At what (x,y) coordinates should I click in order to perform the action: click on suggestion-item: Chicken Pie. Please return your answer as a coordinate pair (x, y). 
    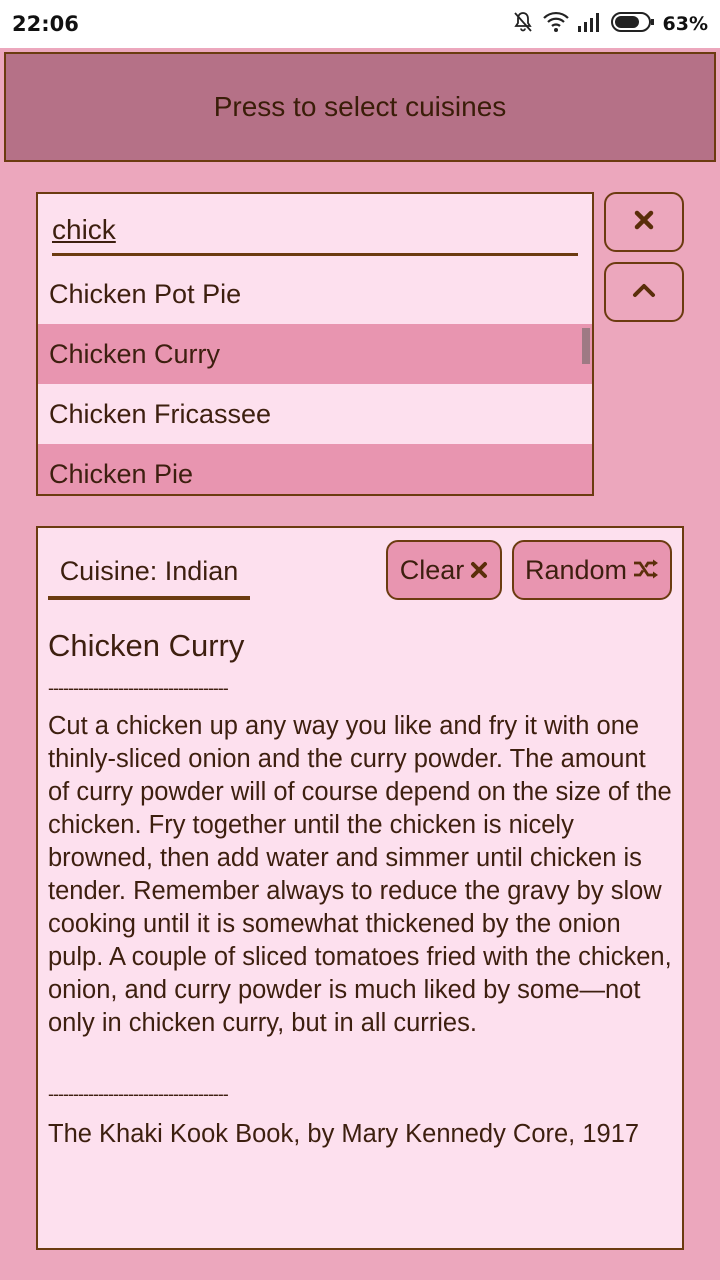
    Looking at the image, I should click on (315, 469).